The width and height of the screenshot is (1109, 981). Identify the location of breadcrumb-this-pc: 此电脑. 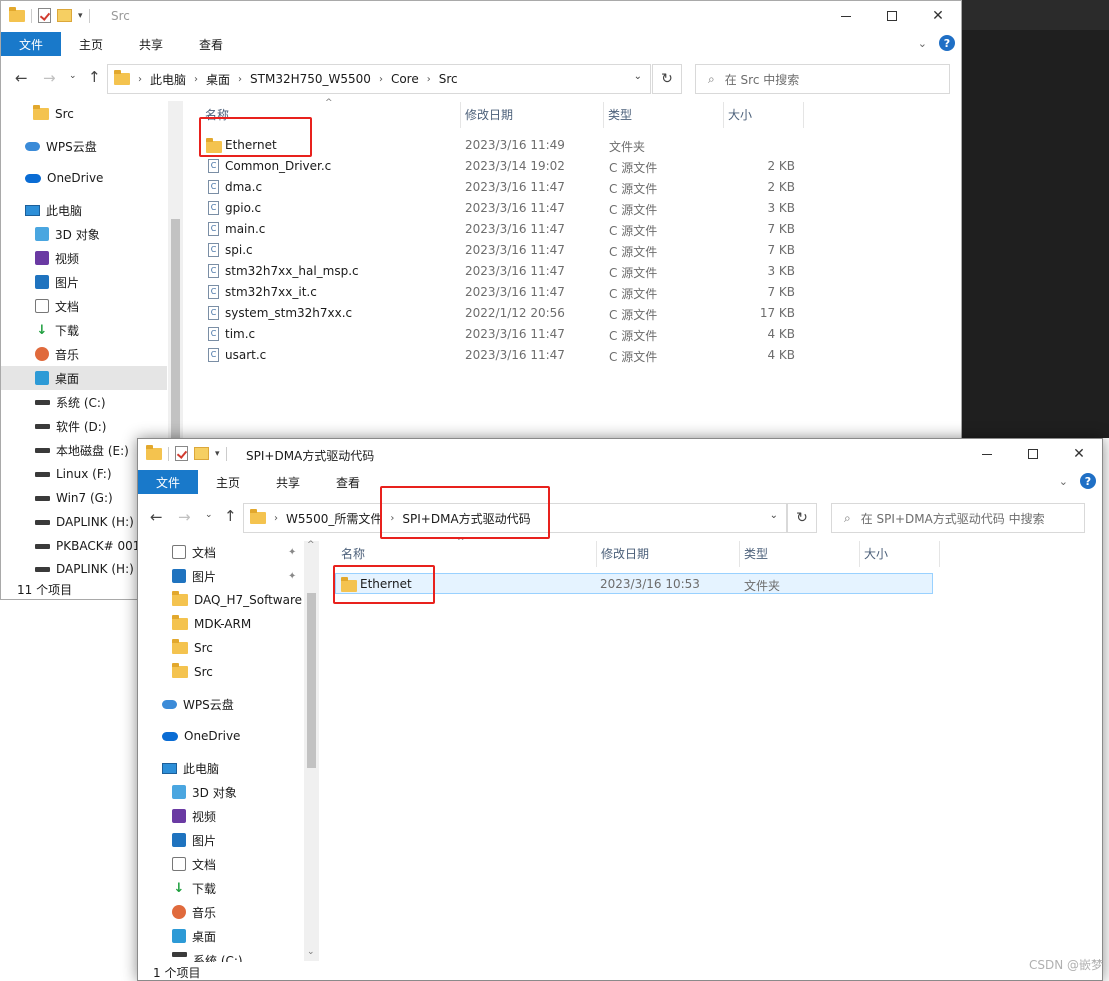
(168, 79).